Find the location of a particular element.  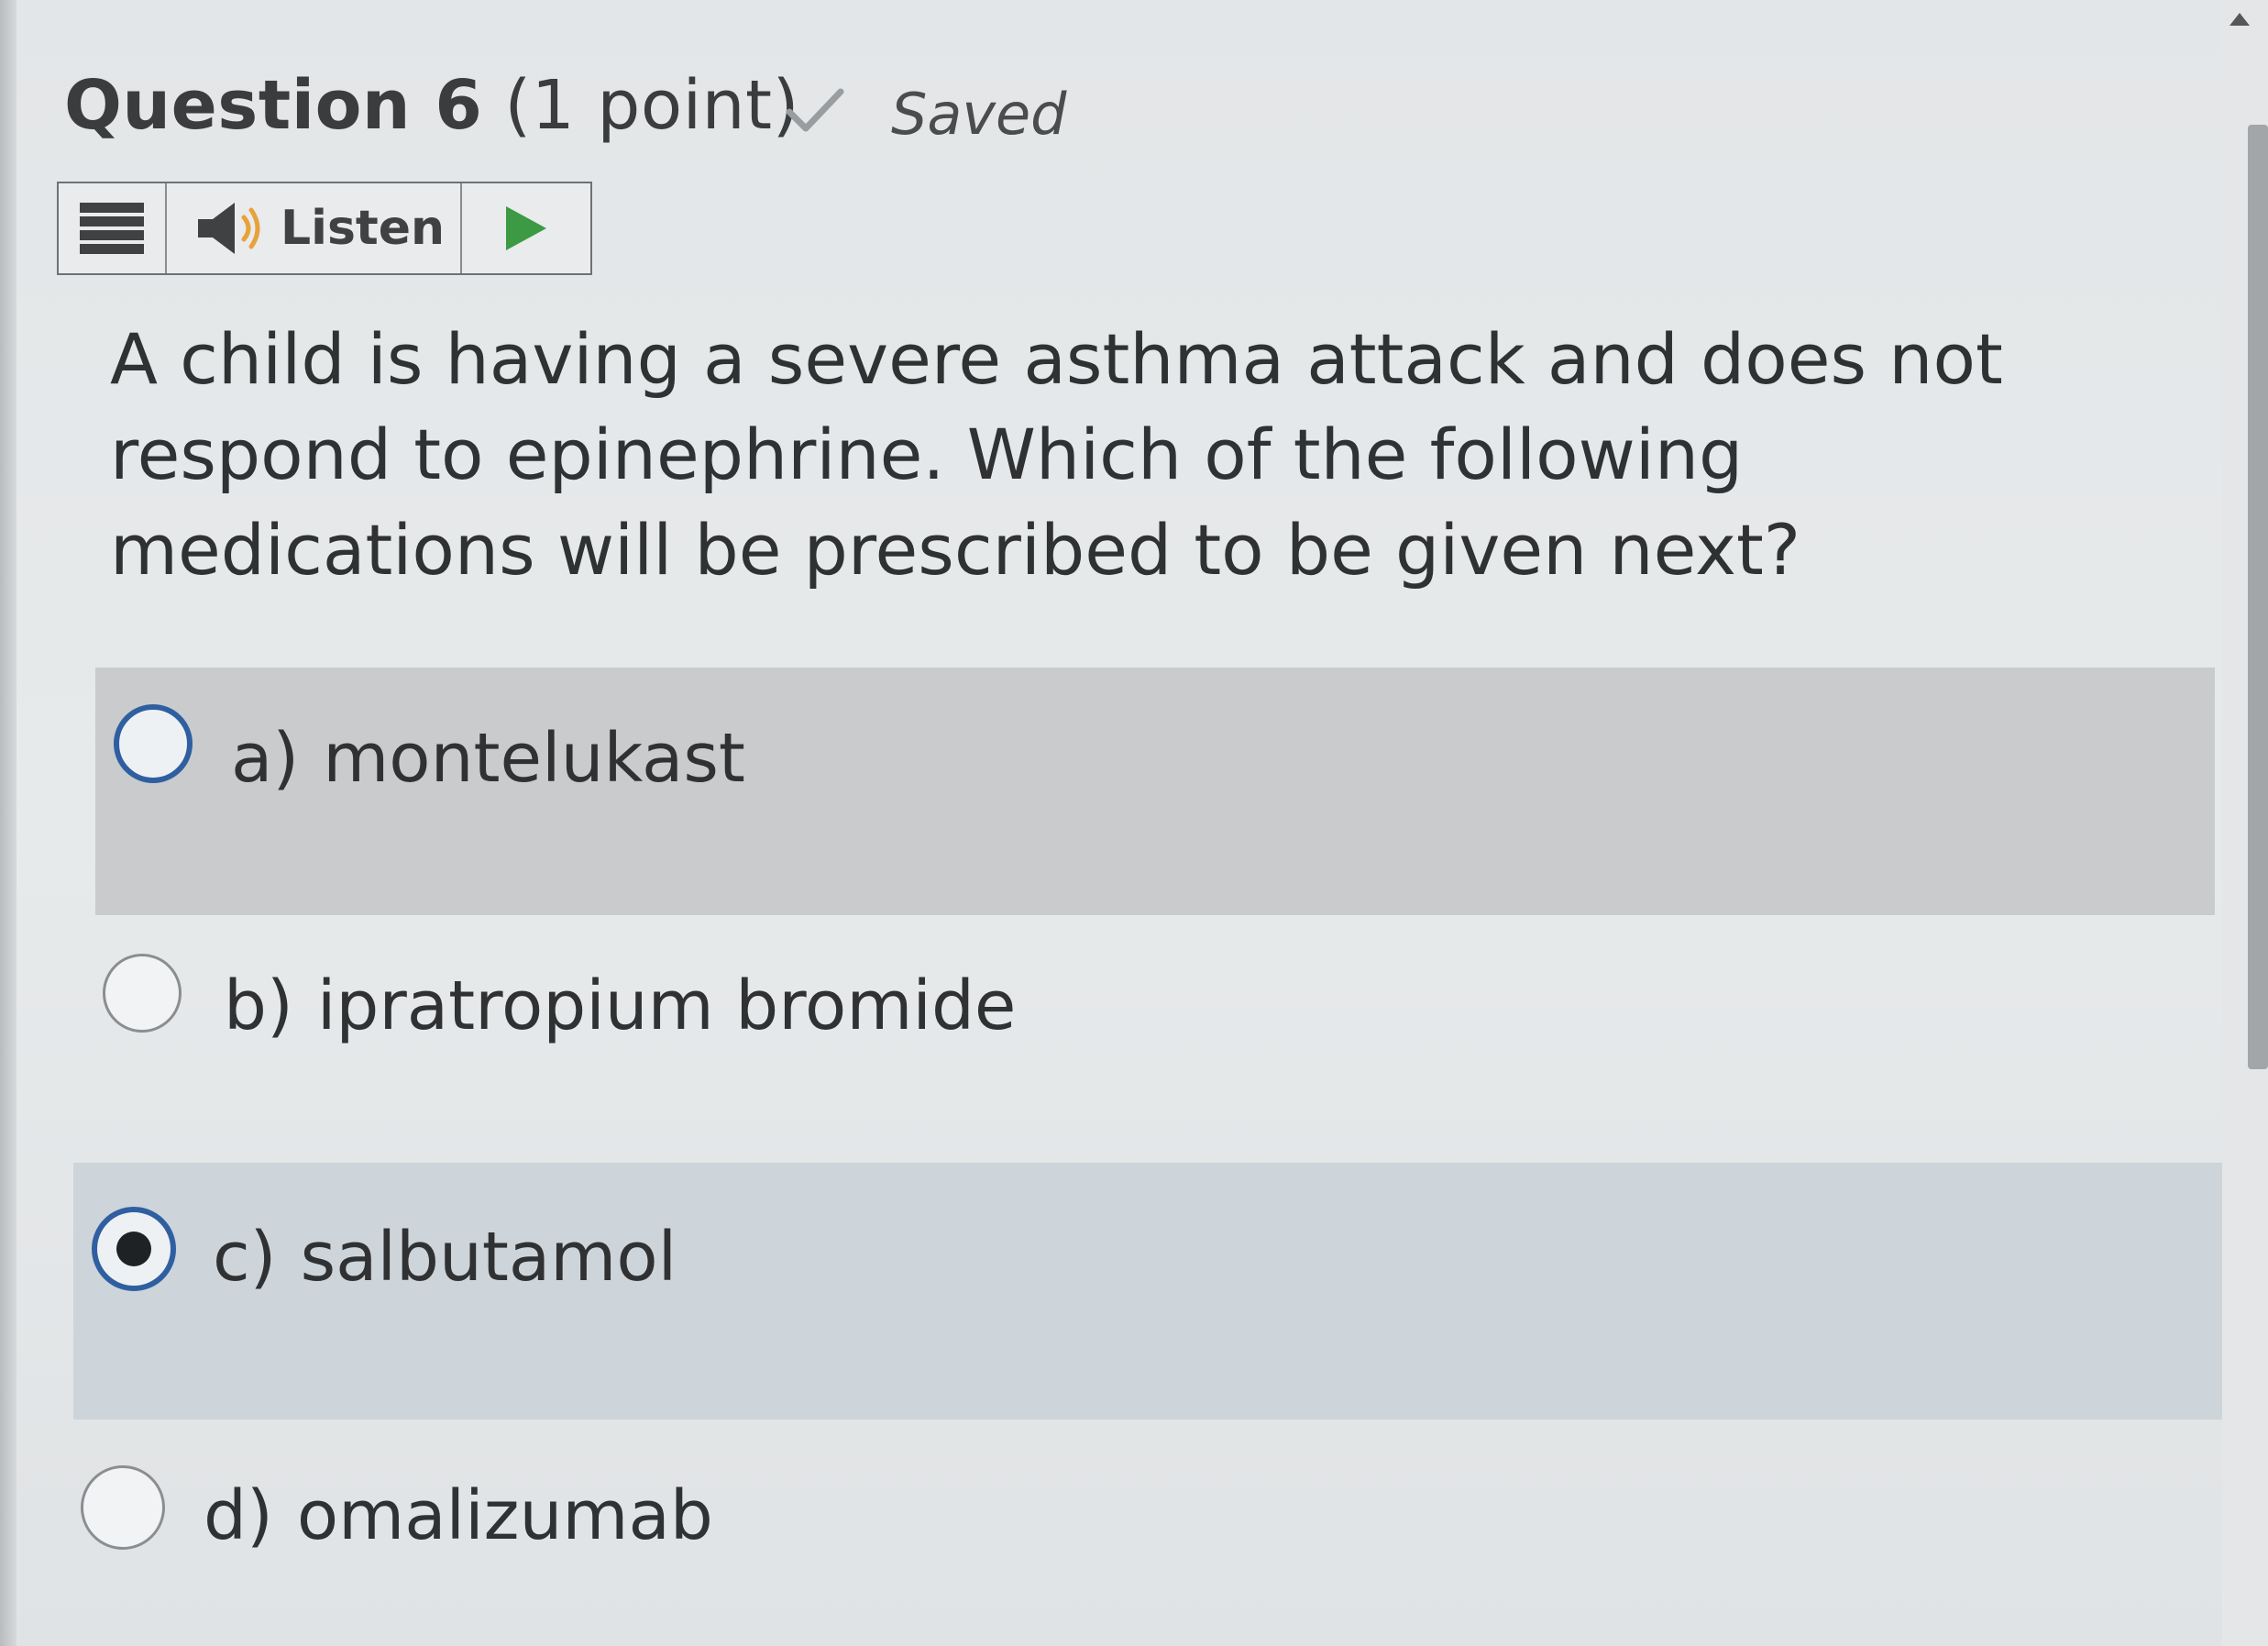

option-d: d) omalizumab is located at coordinates (1150, 1533).